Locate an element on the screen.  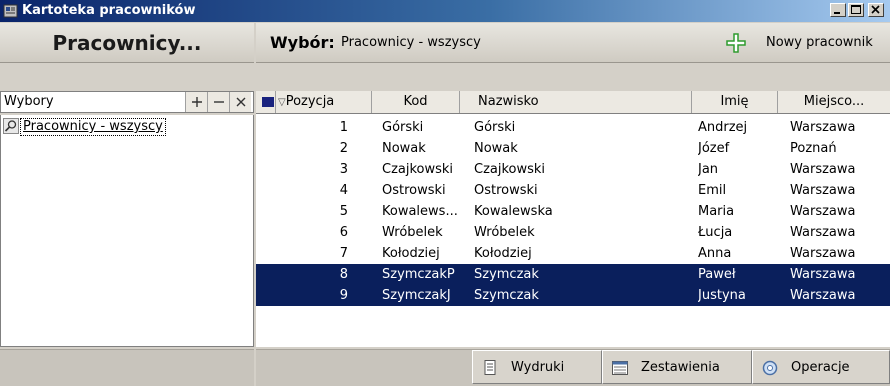
column-marker-icon is located at coordinates (268, 102).